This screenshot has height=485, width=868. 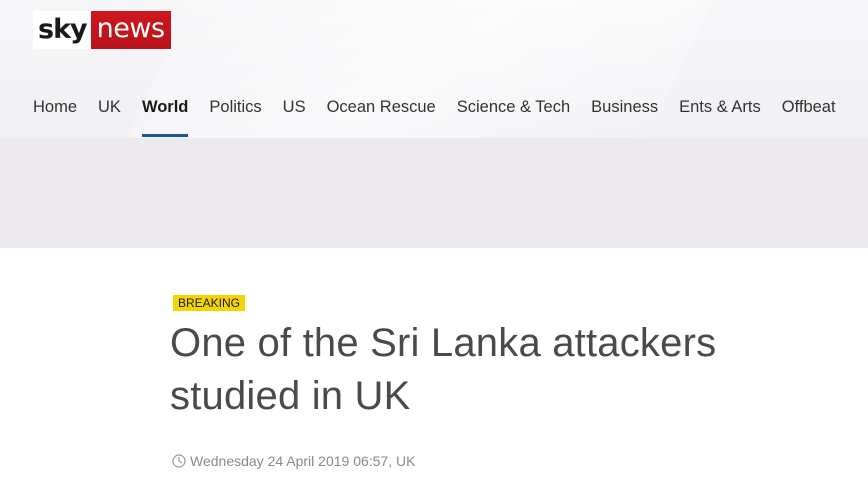 I want to click on nav-item-offbeat: Offbeat, so click(x=809, y=107).